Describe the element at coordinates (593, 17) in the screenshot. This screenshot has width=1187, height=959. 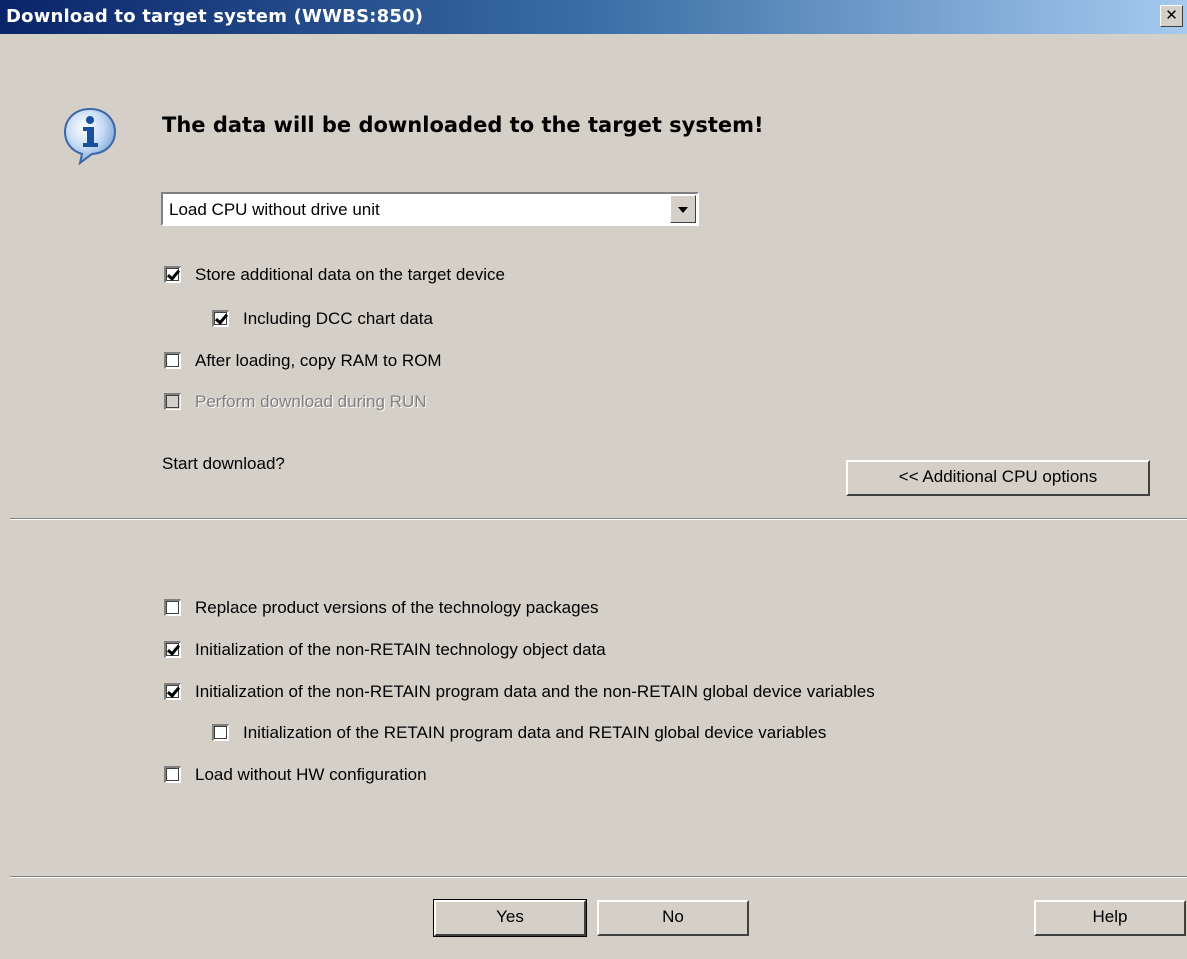
I see `title-bar: Download to target system (WWBS:850) ✕` at that location.